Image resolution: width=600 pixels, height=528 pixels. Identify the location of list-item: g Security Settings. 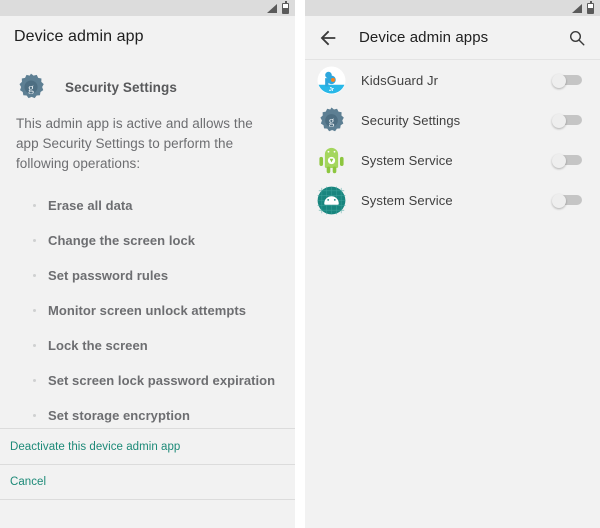
(452, 120).